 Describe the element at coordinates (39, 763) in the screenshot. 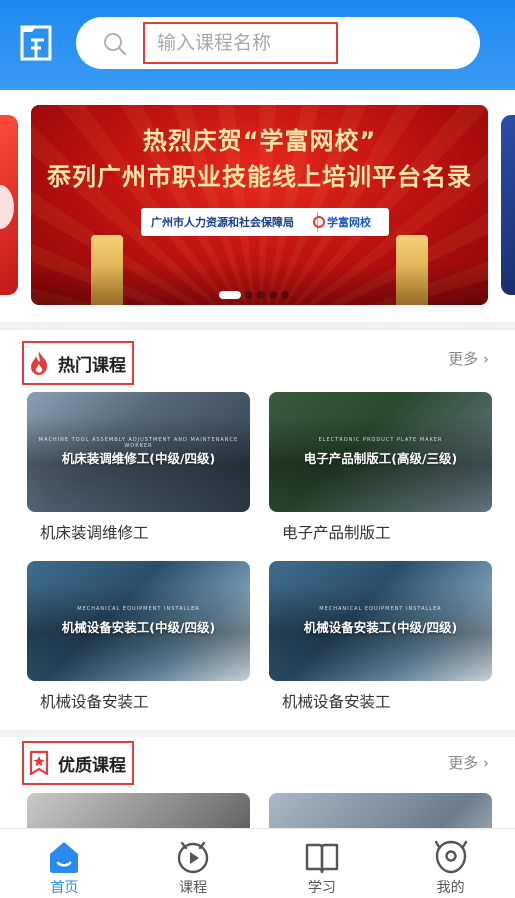

I see `ribbon-star-icon` at that location.